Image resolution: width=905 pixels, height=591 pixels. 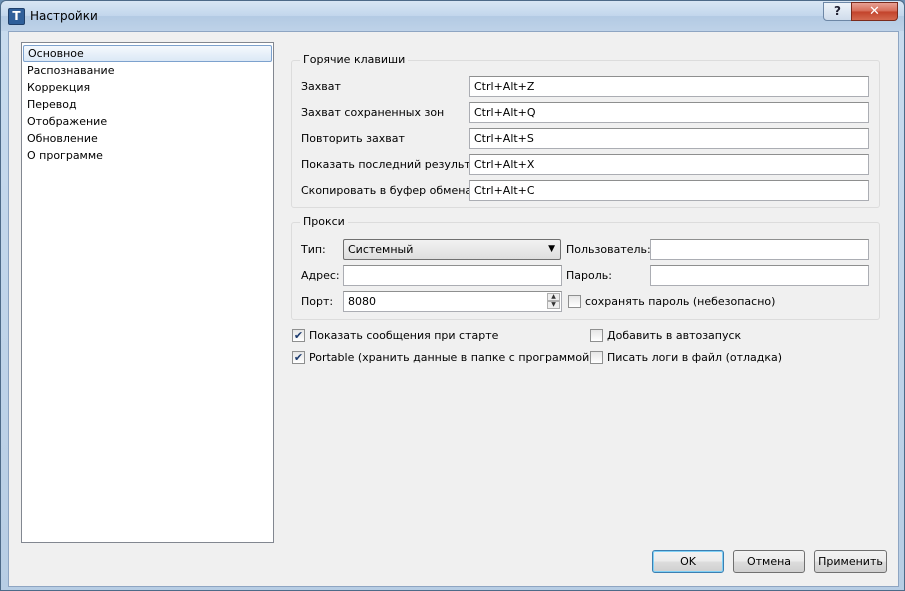 What do you see at coordinates (759, 249) in the screenshot?
I see `proxy-user-field` at bounding box center [759, 249].